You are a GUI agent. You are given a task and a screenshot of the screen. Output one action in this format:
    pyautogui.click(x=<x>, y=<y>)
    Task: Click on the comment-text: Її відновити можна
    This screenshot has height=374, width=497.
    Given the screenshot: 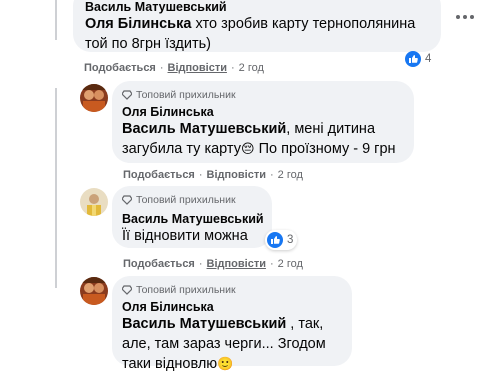 What is the action you would take?
    pyautogui.click(x=185, y=236)
    